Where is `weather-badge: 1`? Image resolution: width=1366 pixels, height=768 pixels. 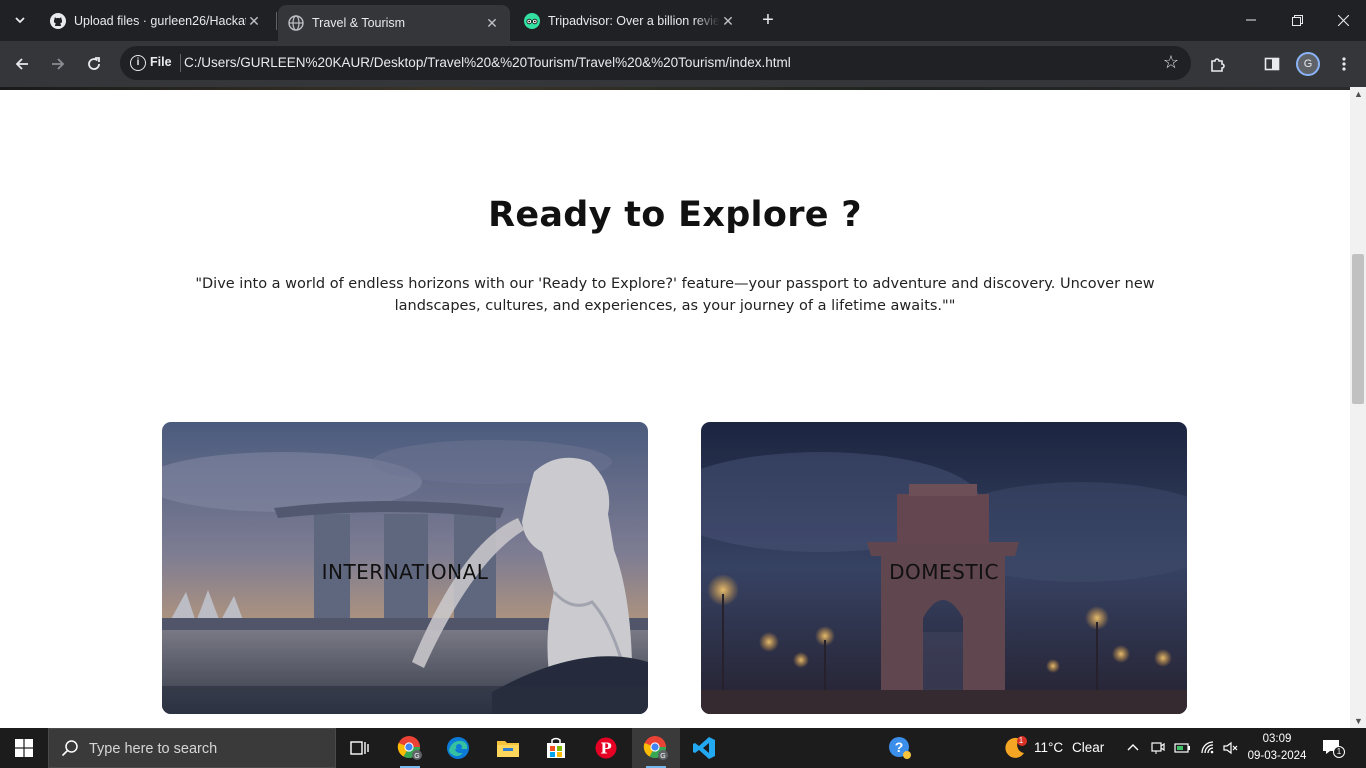 weather-badge: 1 is located at coordinates (1021, 740).